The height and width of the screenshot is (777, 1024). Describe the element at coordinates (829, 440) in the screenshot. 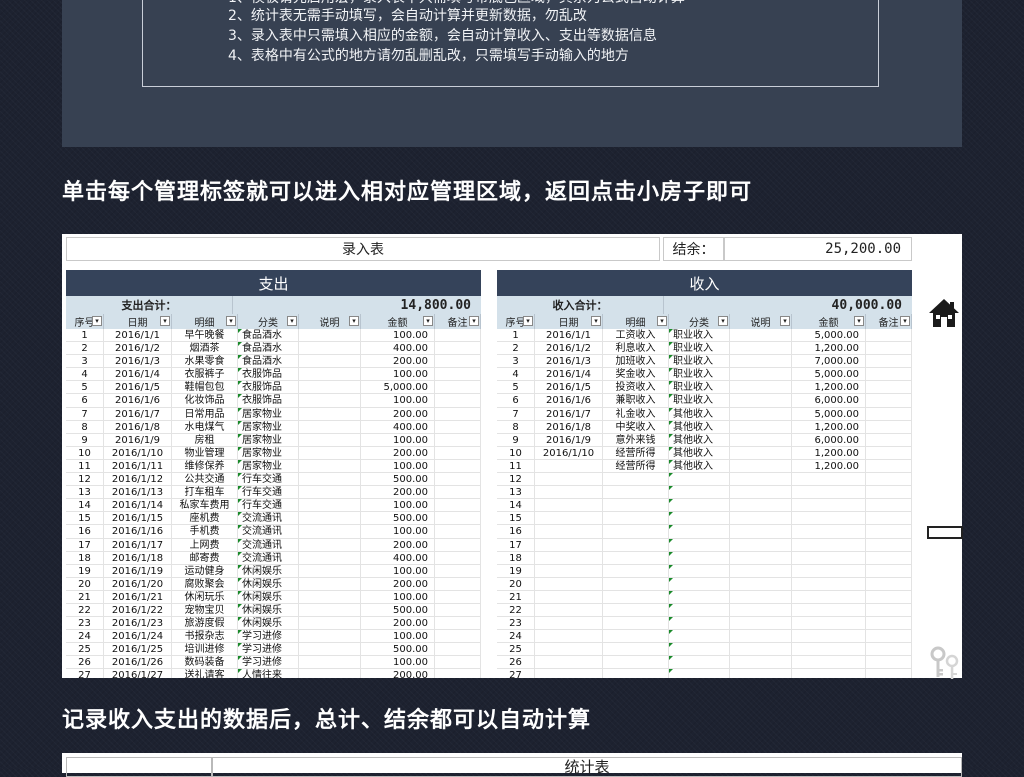

I see `income-cell-amount: 6,000.00` at that location.